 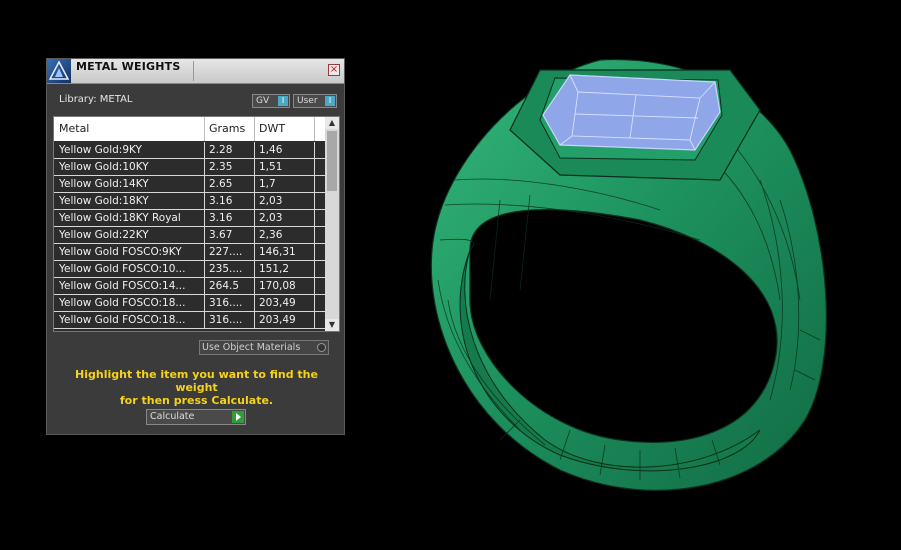 I want to click on gv-toggle: GV I, so click(x=271, y=101).